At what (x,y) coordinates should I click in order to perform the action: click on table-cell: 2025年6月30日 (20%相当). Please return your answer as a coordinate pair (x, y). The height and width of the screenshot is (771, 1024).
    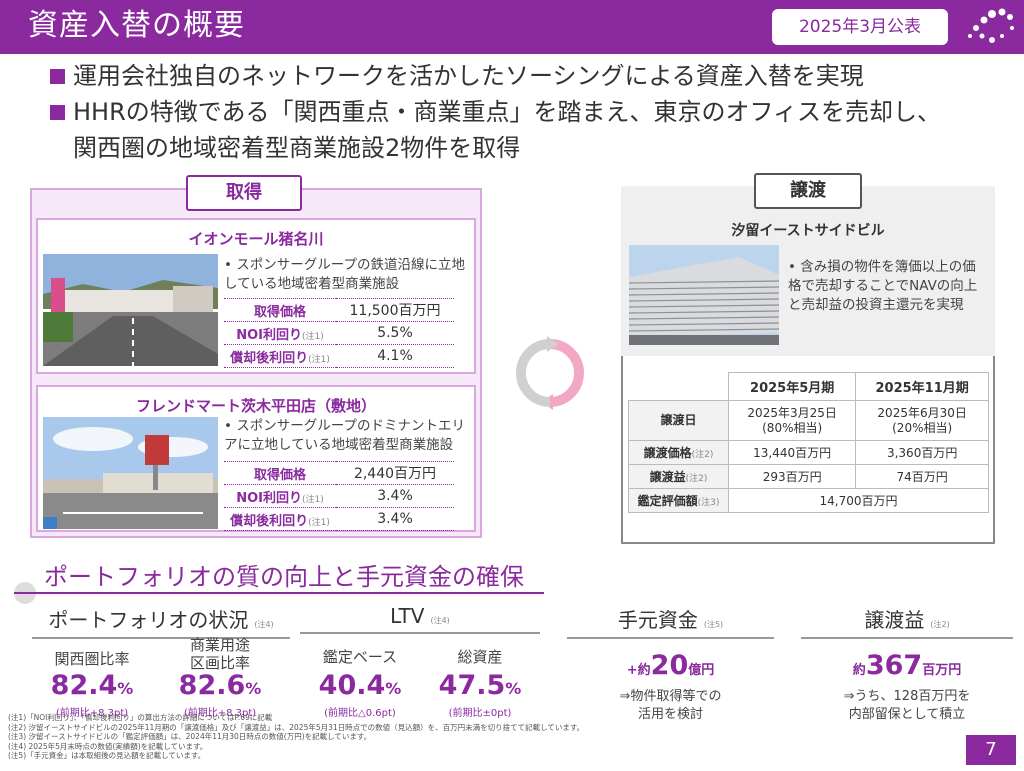
    Looking at the image, I should click on (922, 420).